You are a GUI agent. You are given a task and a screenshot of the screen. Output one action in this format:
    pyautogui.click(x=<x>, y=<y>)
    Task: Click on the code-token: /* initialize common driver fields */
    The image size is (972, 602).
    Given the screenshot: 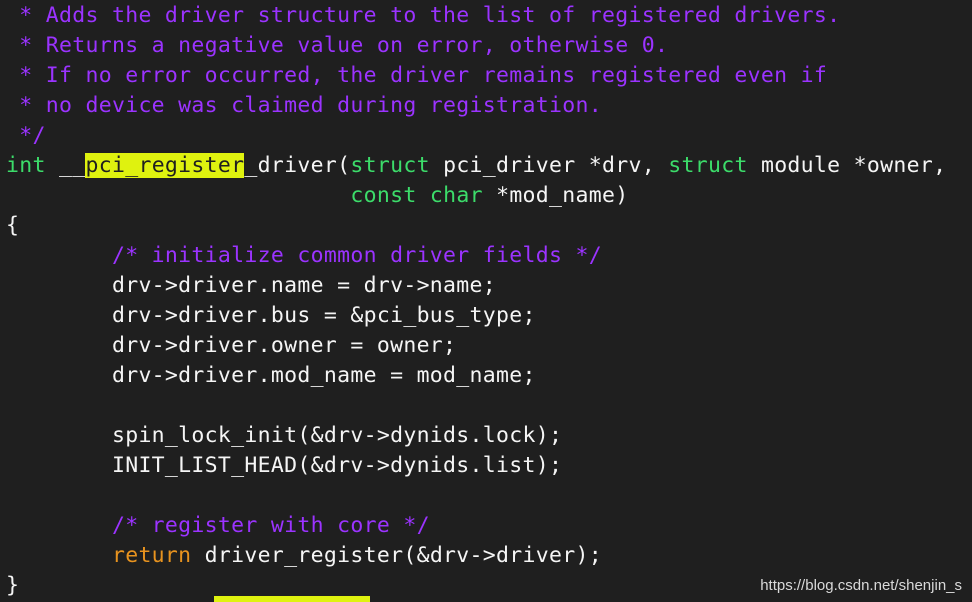 What is the action you would take?
    pyautogui.click(x=304, y=255)
    